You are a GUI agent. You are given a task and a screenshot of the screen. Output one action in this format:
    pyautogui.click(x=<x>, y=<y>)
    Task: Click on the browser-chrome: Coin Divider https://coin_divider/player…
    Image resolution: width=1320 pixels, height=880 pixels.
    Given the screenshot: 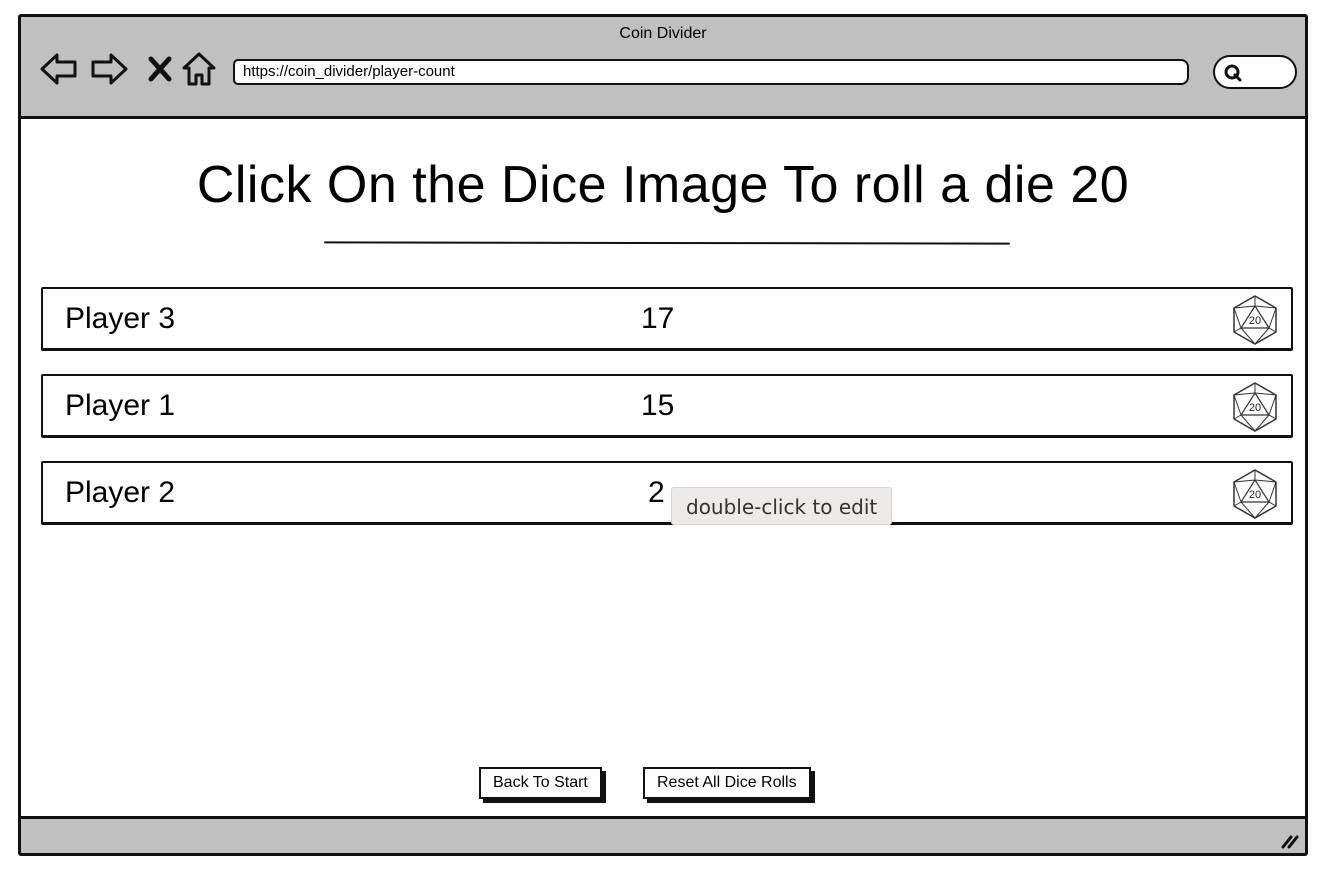 What is the action you would take?
    pyautogui.click(x=663, y=68)
    